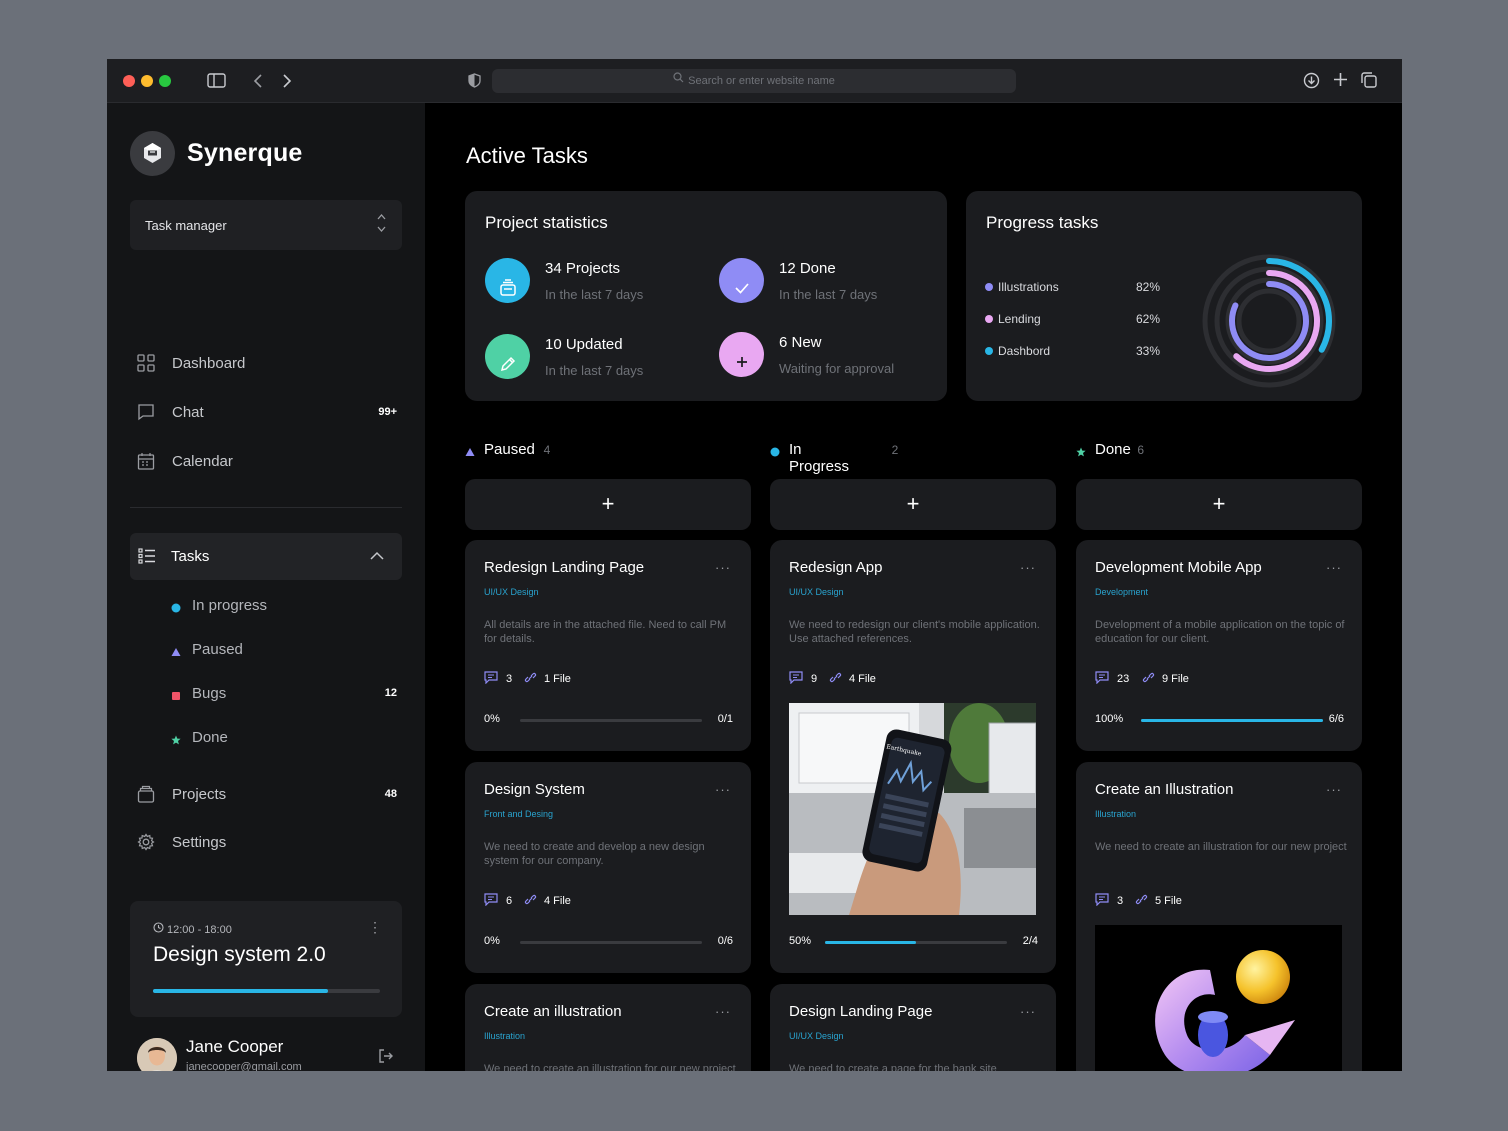  Describe the element at coordinates (235, 1046) in the screenshot. I see `user-name: Jane Cooper` at that location.